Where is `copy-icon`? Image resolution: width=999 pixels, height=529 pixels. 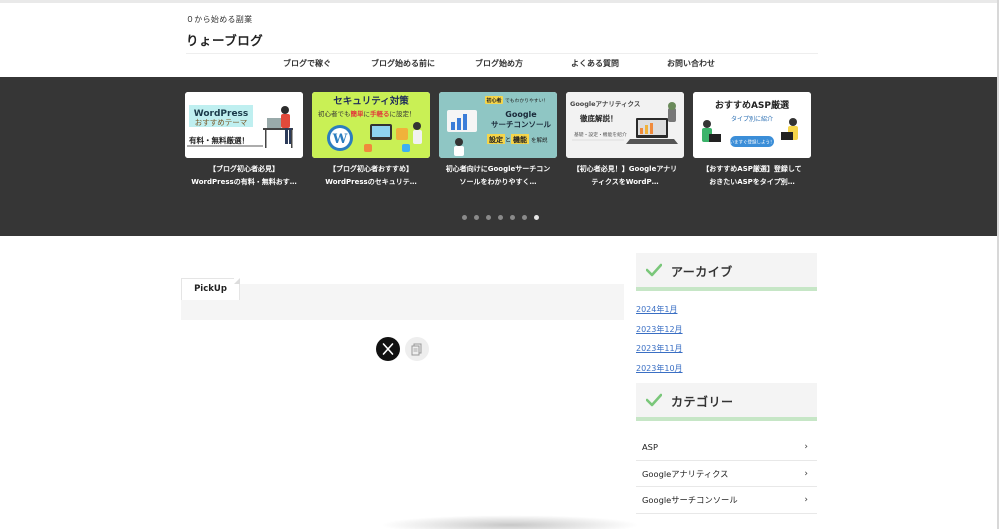
copy-icon is located at coordinates (416, 349).